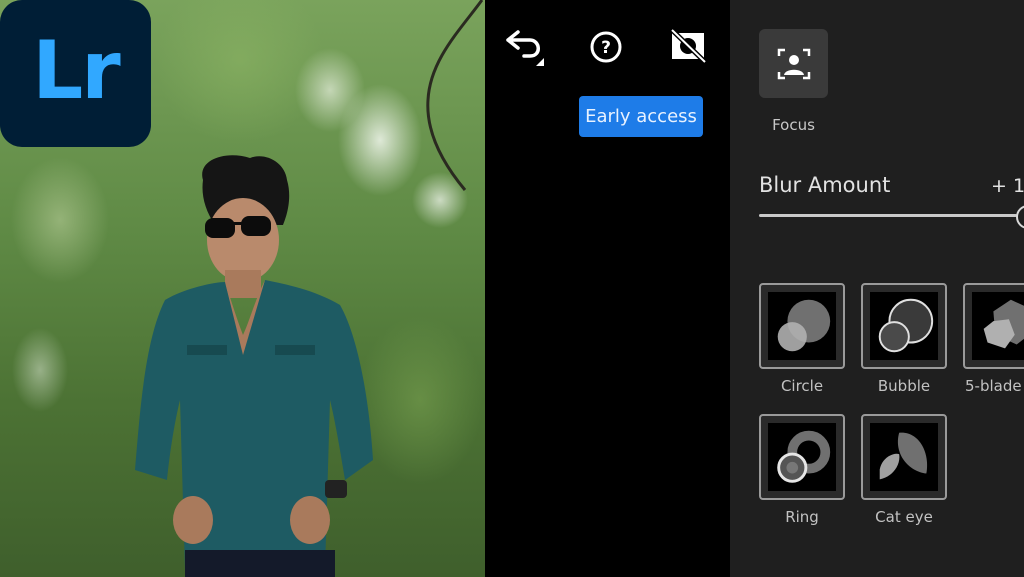  I want to click on ring-bokeh-icon, so click(804, 456).